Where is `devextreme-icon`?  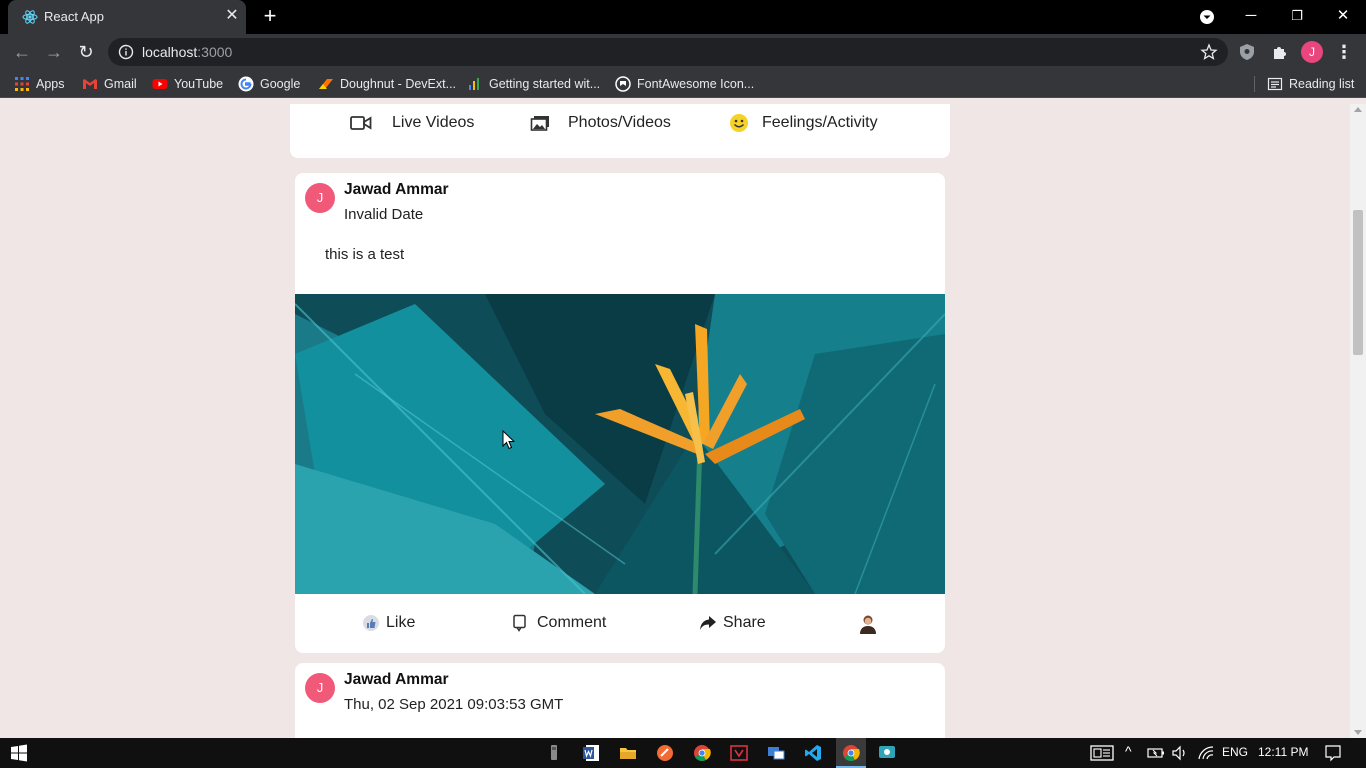 devextreme-icon is located at coordinates (326, 84).